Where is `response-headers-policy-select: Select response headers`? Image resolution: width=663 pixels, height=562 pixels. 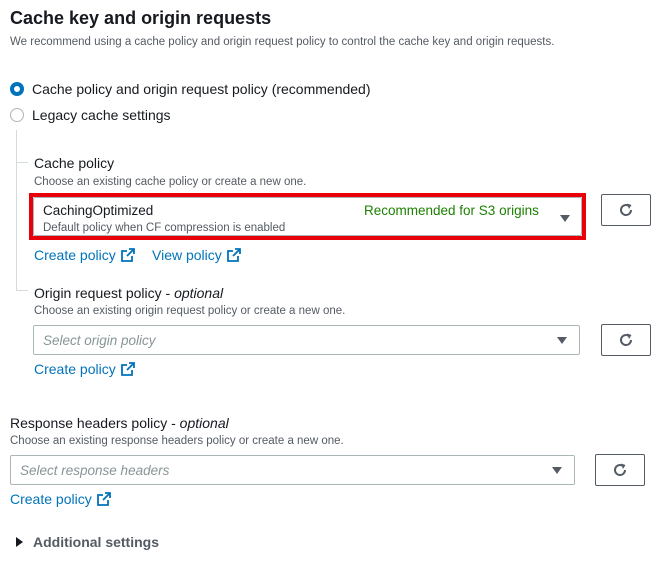
response-headers-policy-select: Select response headers is located at coordinates (292, 470).